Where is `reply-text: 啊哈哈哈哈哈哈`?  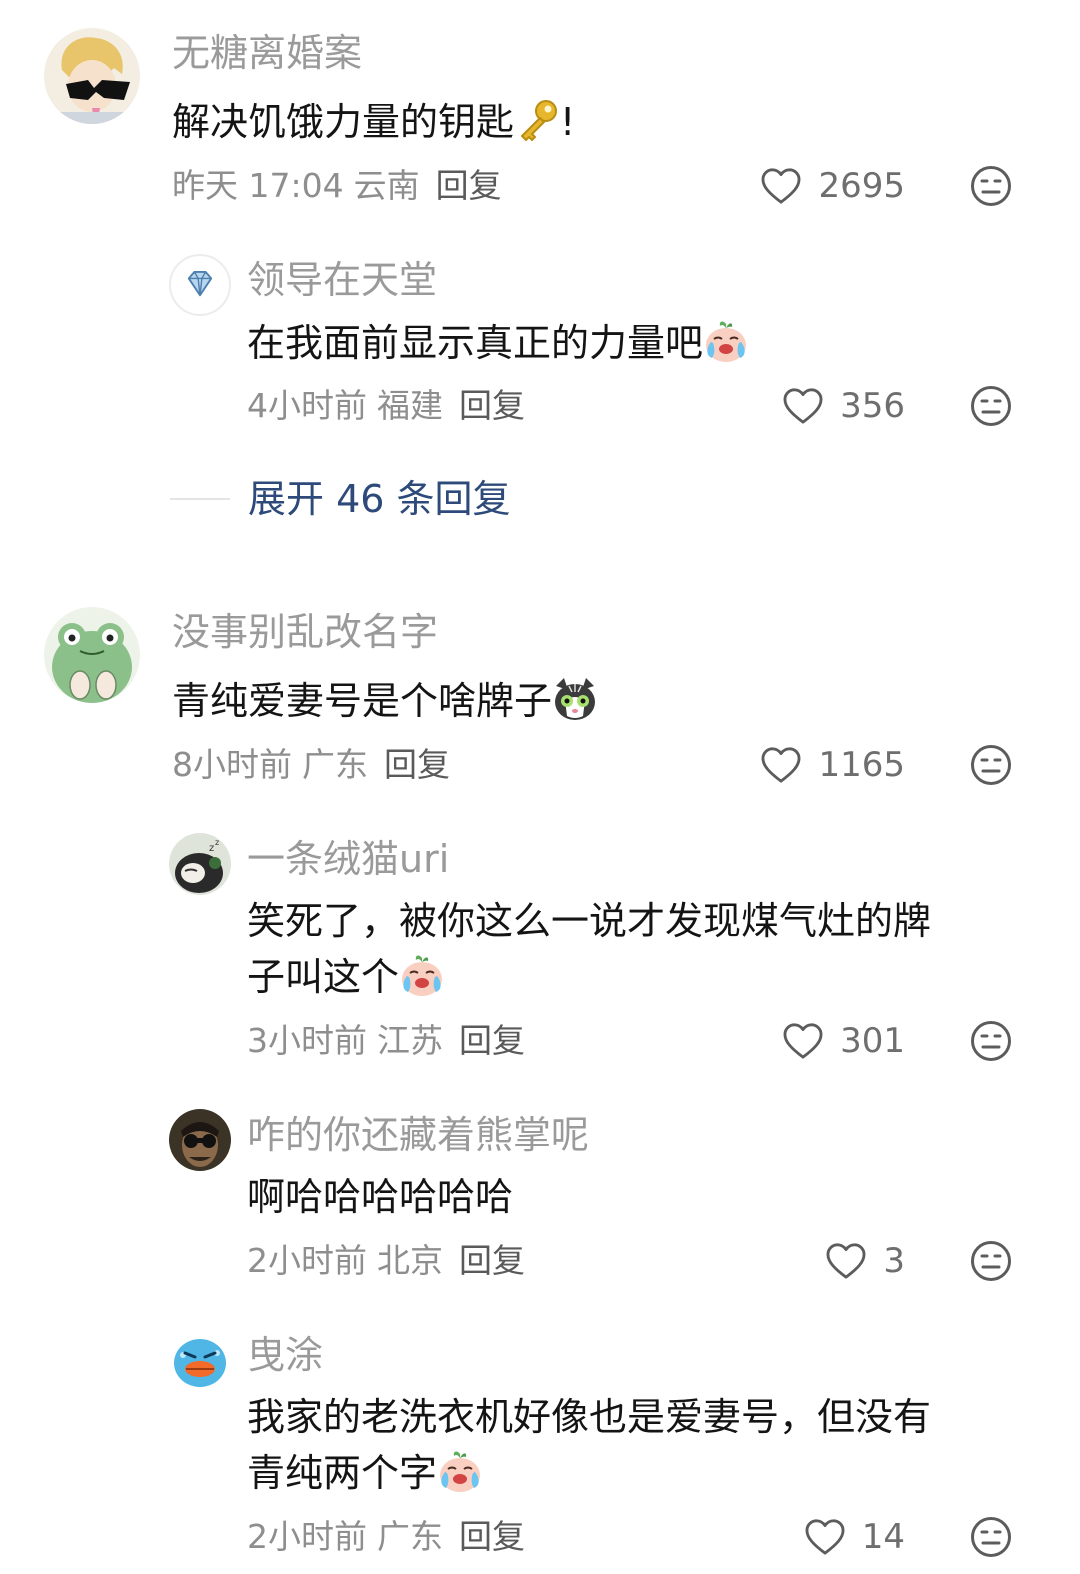
reply-text: 啊哈哈哈哈哈哈 is located at coordinates (380, 1197).